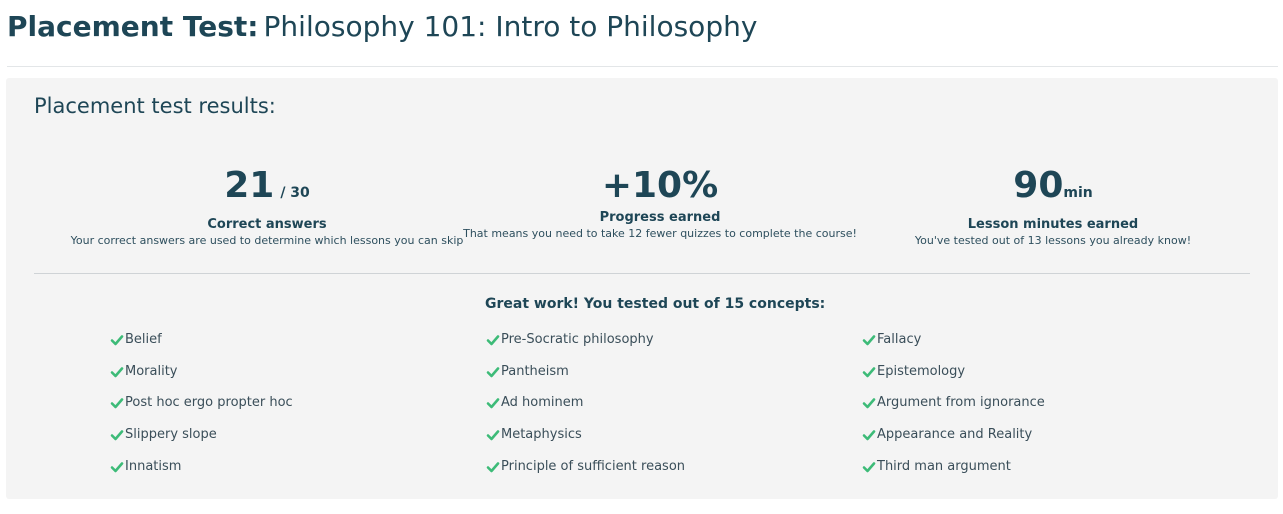 The height and width of the screenshot is (514, 1283). What do you see at coordinates (542, 403) in the screenshot?
I see `concept-label: Ad hominem` at bounding box center [542, 403].